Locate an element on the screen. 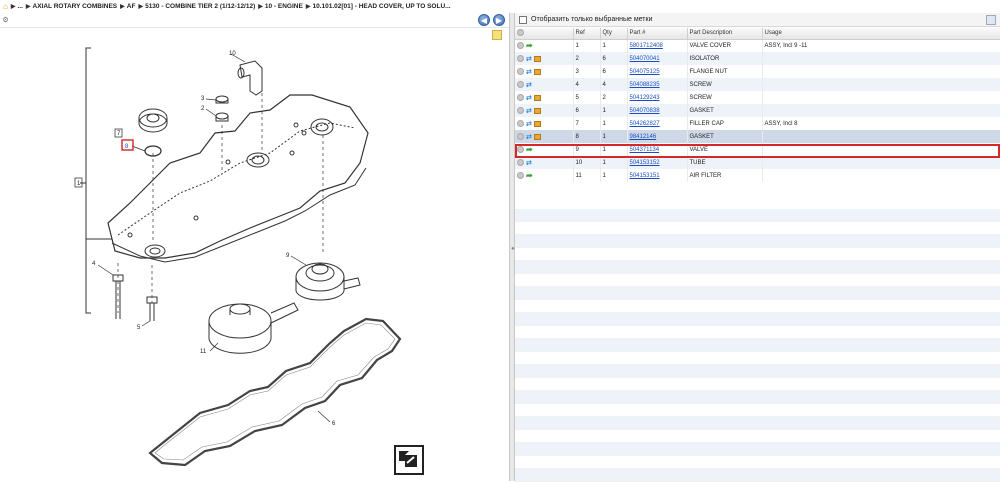 The image size is (1000, 482). callout-4: 4 is located at coordinates (94, 264).